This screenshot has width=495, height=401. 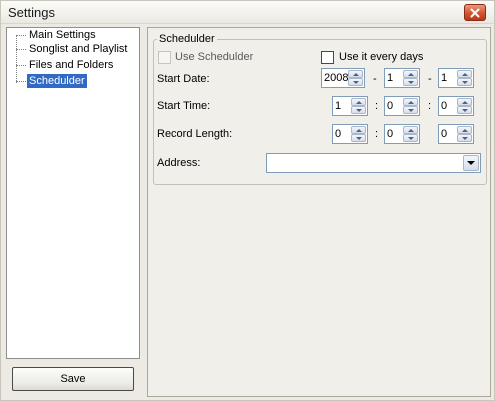 What do you see at coordinates (71, 65) in the screenshot?
I see `tree-item-label: Files and Folders` at bounding box center [71, 65].